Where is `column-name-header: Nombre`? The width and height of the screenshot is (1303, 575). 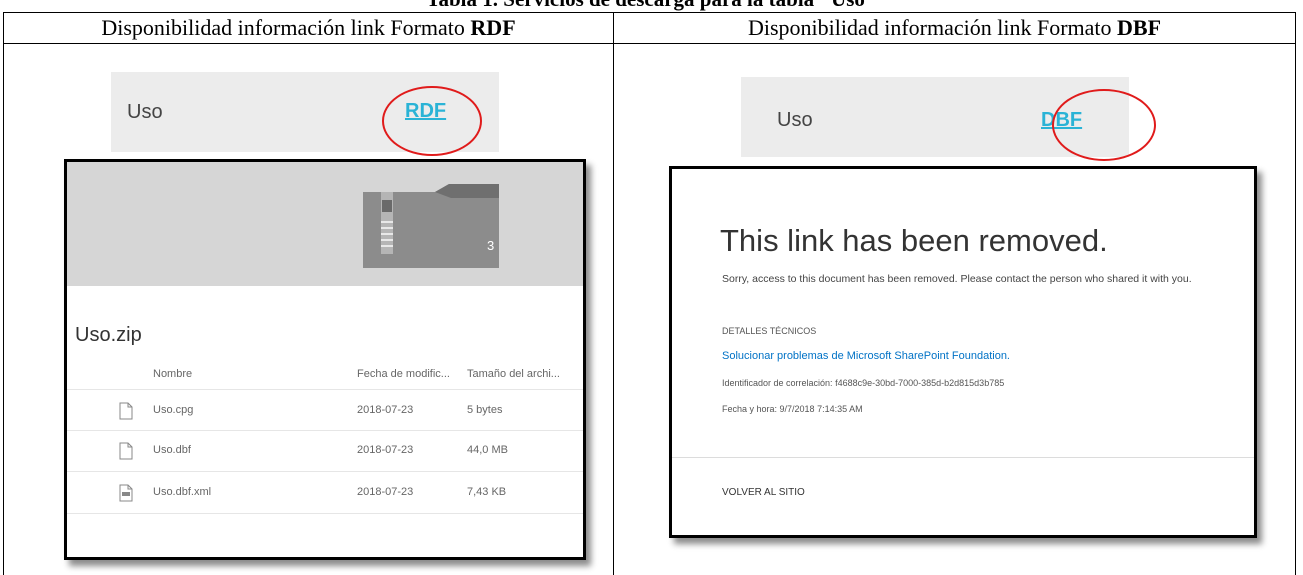 column-name-header: Nombre is located at coordinates (172, 374).